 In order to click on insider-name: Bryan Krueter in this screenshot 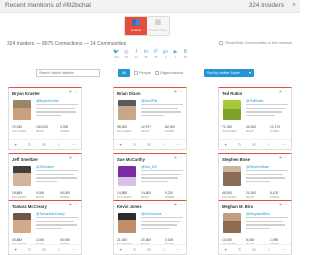, I will do `click(26, 93)`.